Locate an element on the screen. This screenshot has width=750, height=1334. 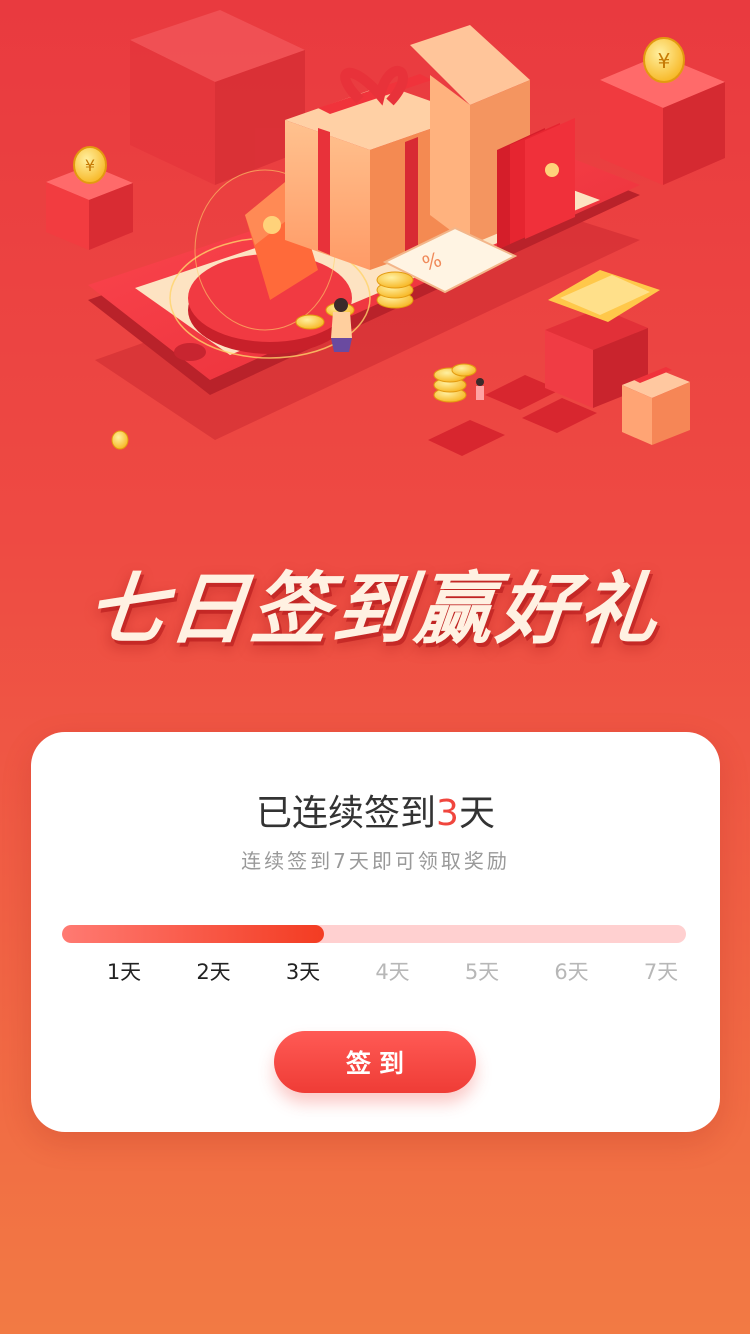
day-label-4: 4天 is located at coordinates (392, 972).